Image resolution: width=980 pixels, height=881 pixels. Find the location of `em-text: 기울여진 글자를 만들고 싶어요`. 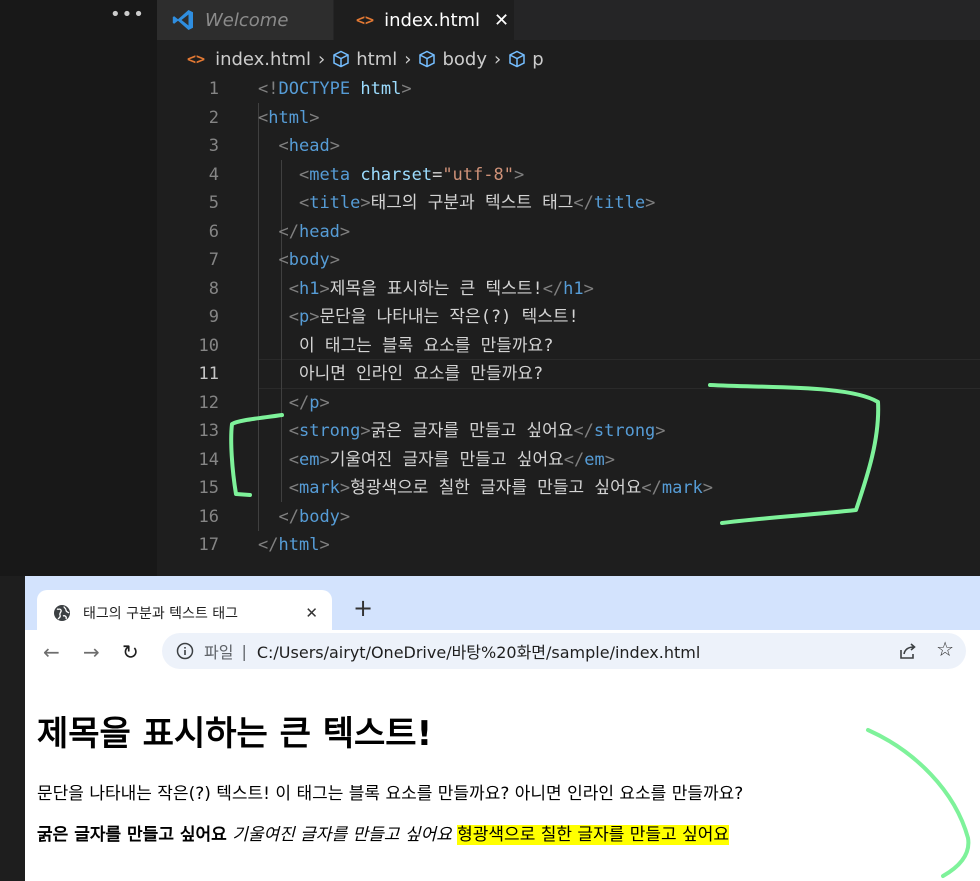

em-text: 기울여진 글자를 만들고 싶어요 is located at coordinates (342, 835).